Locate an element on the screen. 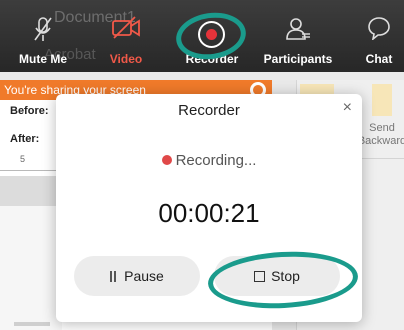 This screenshot has width=404, height=330. chat-label: Chat is located at coordinates (379, 59).